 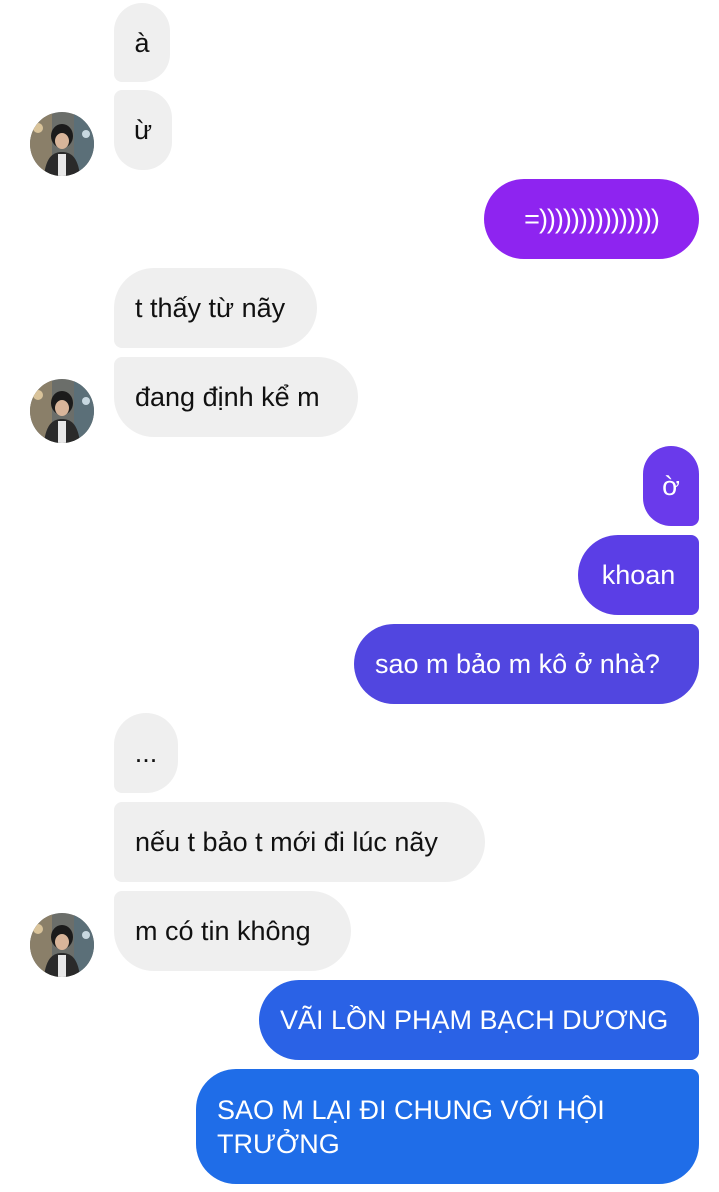 What do you see at coordinates (474, 1020) in the screenshot?
I see `message-text: VÃI LỒN PHẠM BẠCH DƯƠNG` at bounding box center [474, 1020].